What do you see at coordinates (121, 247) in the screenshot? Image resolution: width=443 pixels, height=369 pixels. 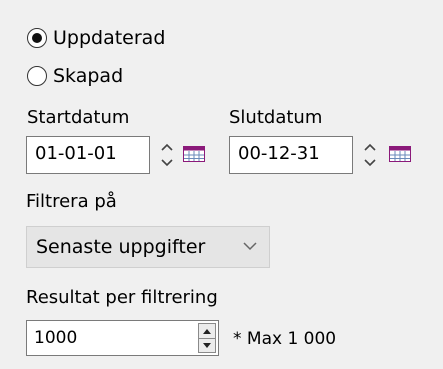 I see `filter-dropdown-value: Senaste uppgifter` at bounding box center [121, 247].